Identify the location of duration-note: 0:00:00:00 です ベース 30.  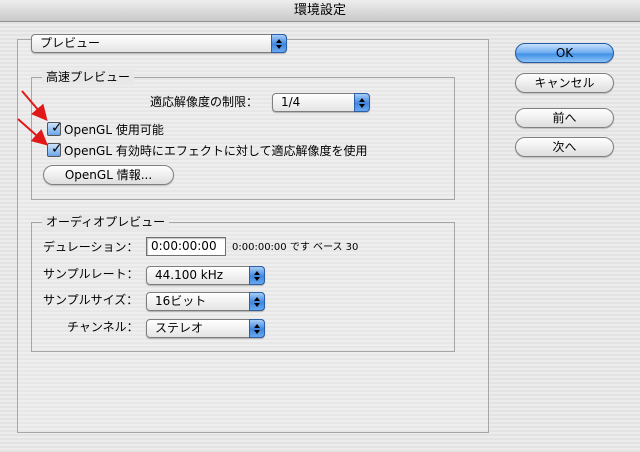
(295, 247).